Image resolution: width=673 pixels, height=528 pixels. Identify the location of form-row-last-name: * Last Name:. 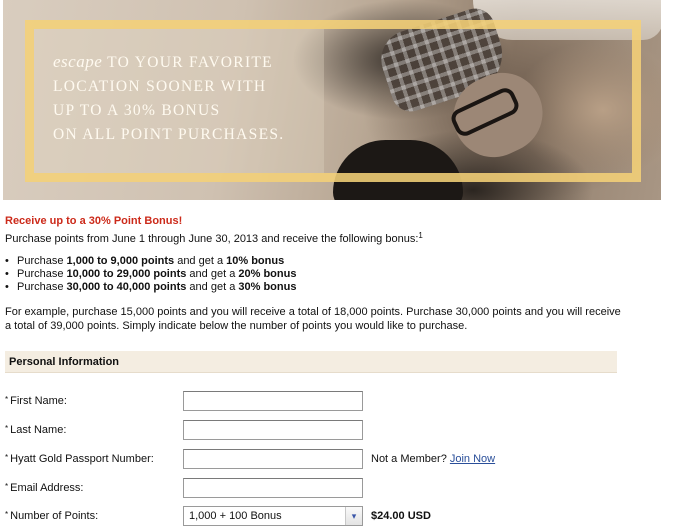
(335, 431).